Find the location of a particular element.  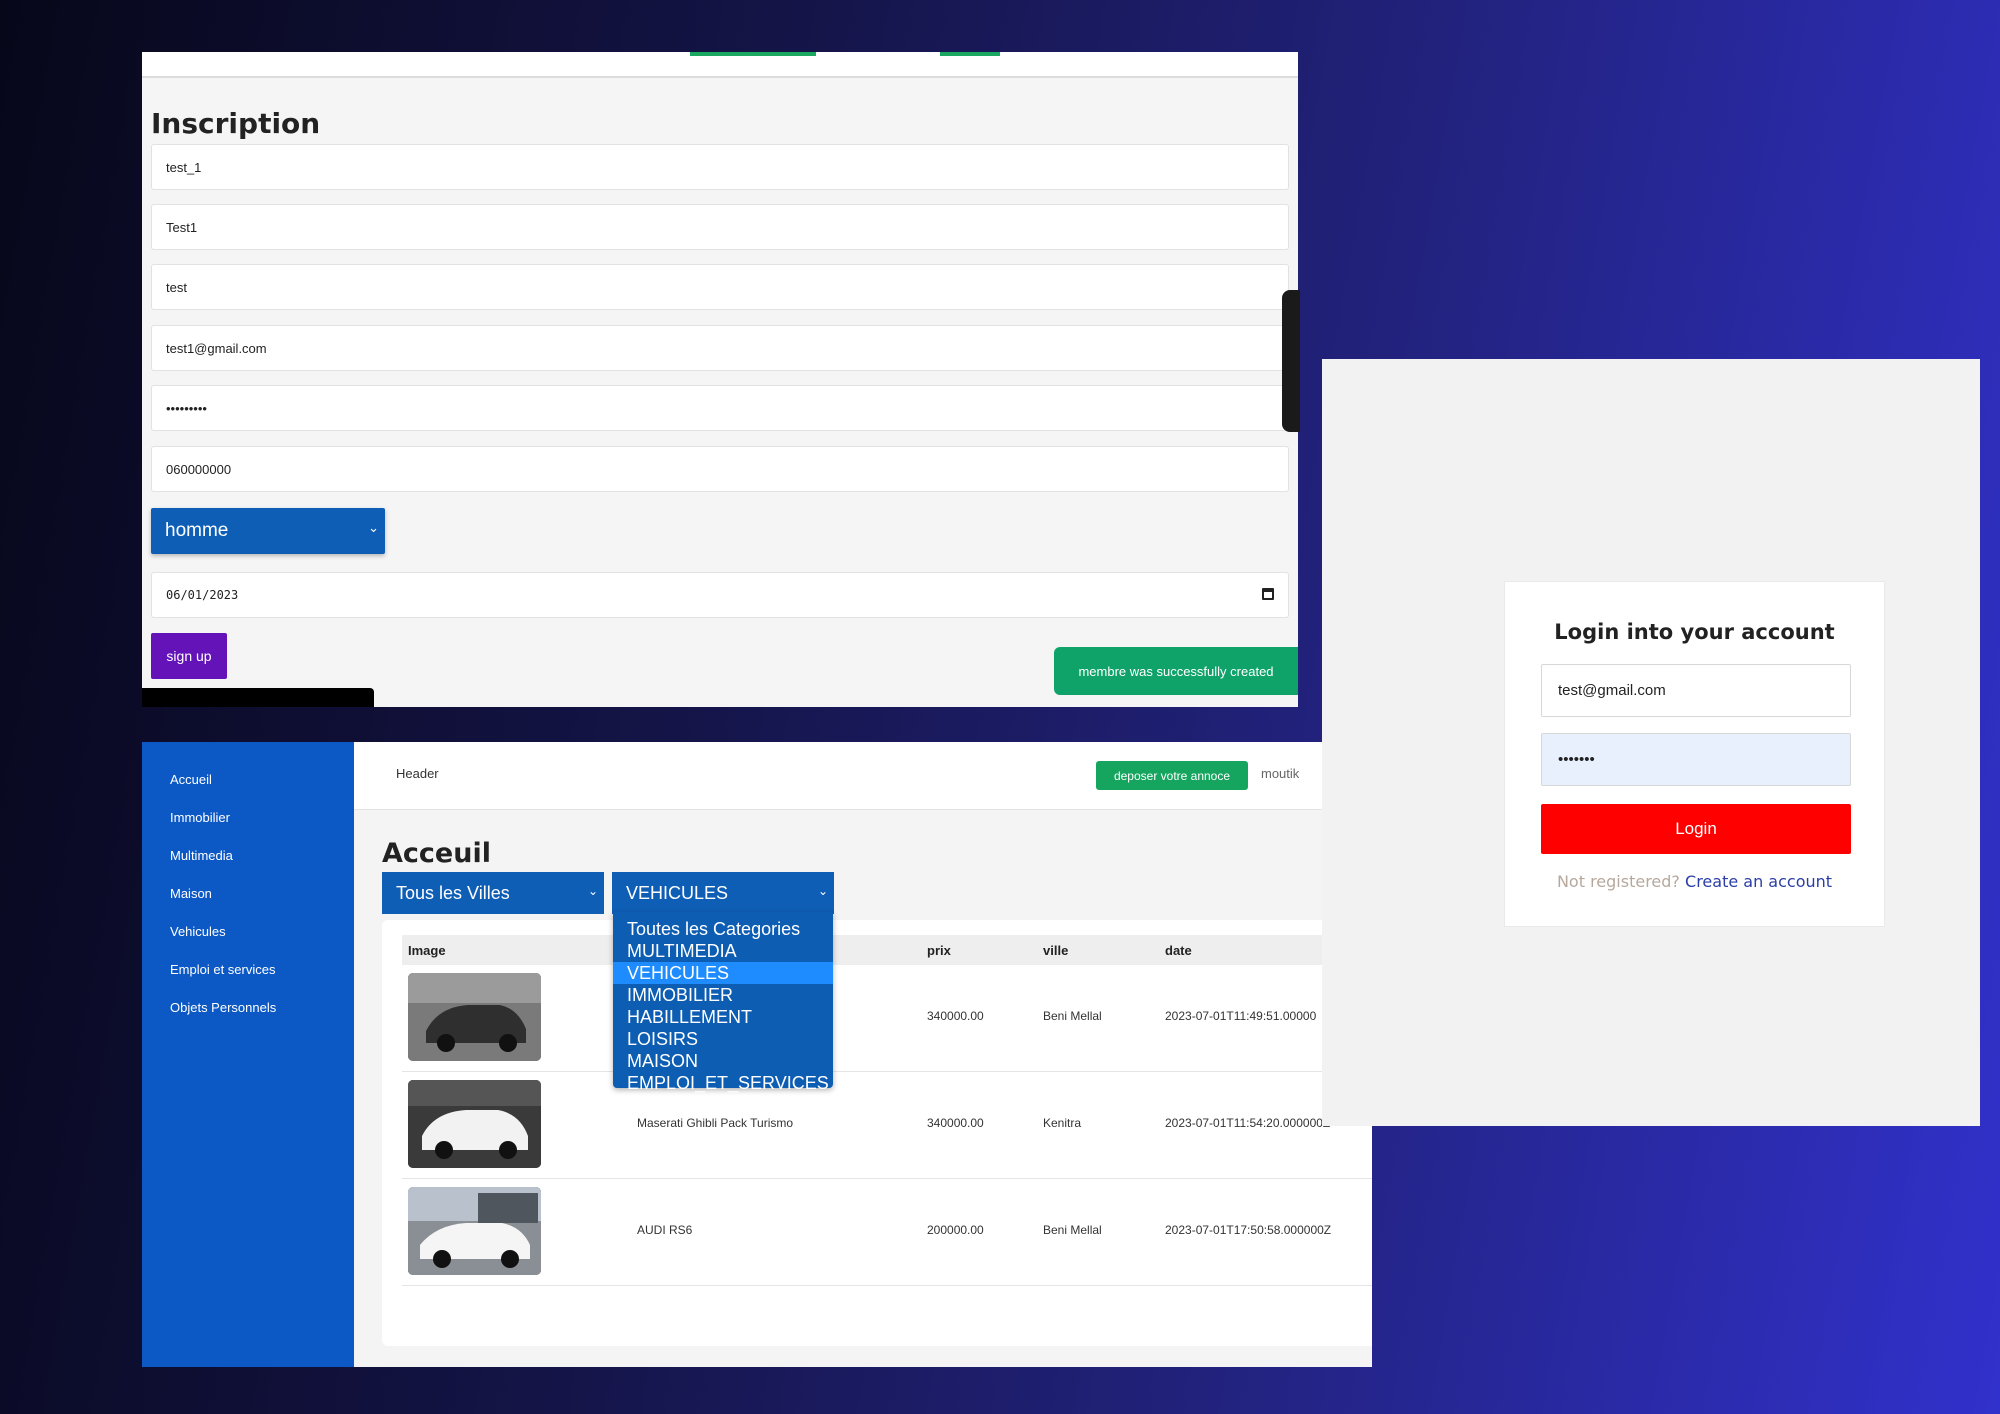

sidebar-item-accueil: Accueil is located at coordinates (191, 779).